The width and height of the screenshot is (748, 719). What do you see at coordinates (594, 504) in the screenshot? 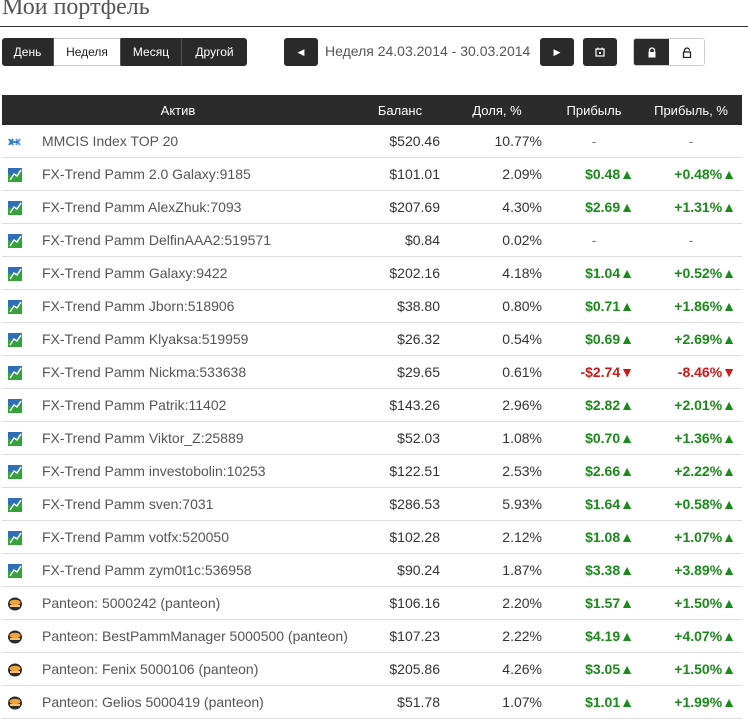
I see `asset-profit: $1.64▲` at bounding box center [594, 504].